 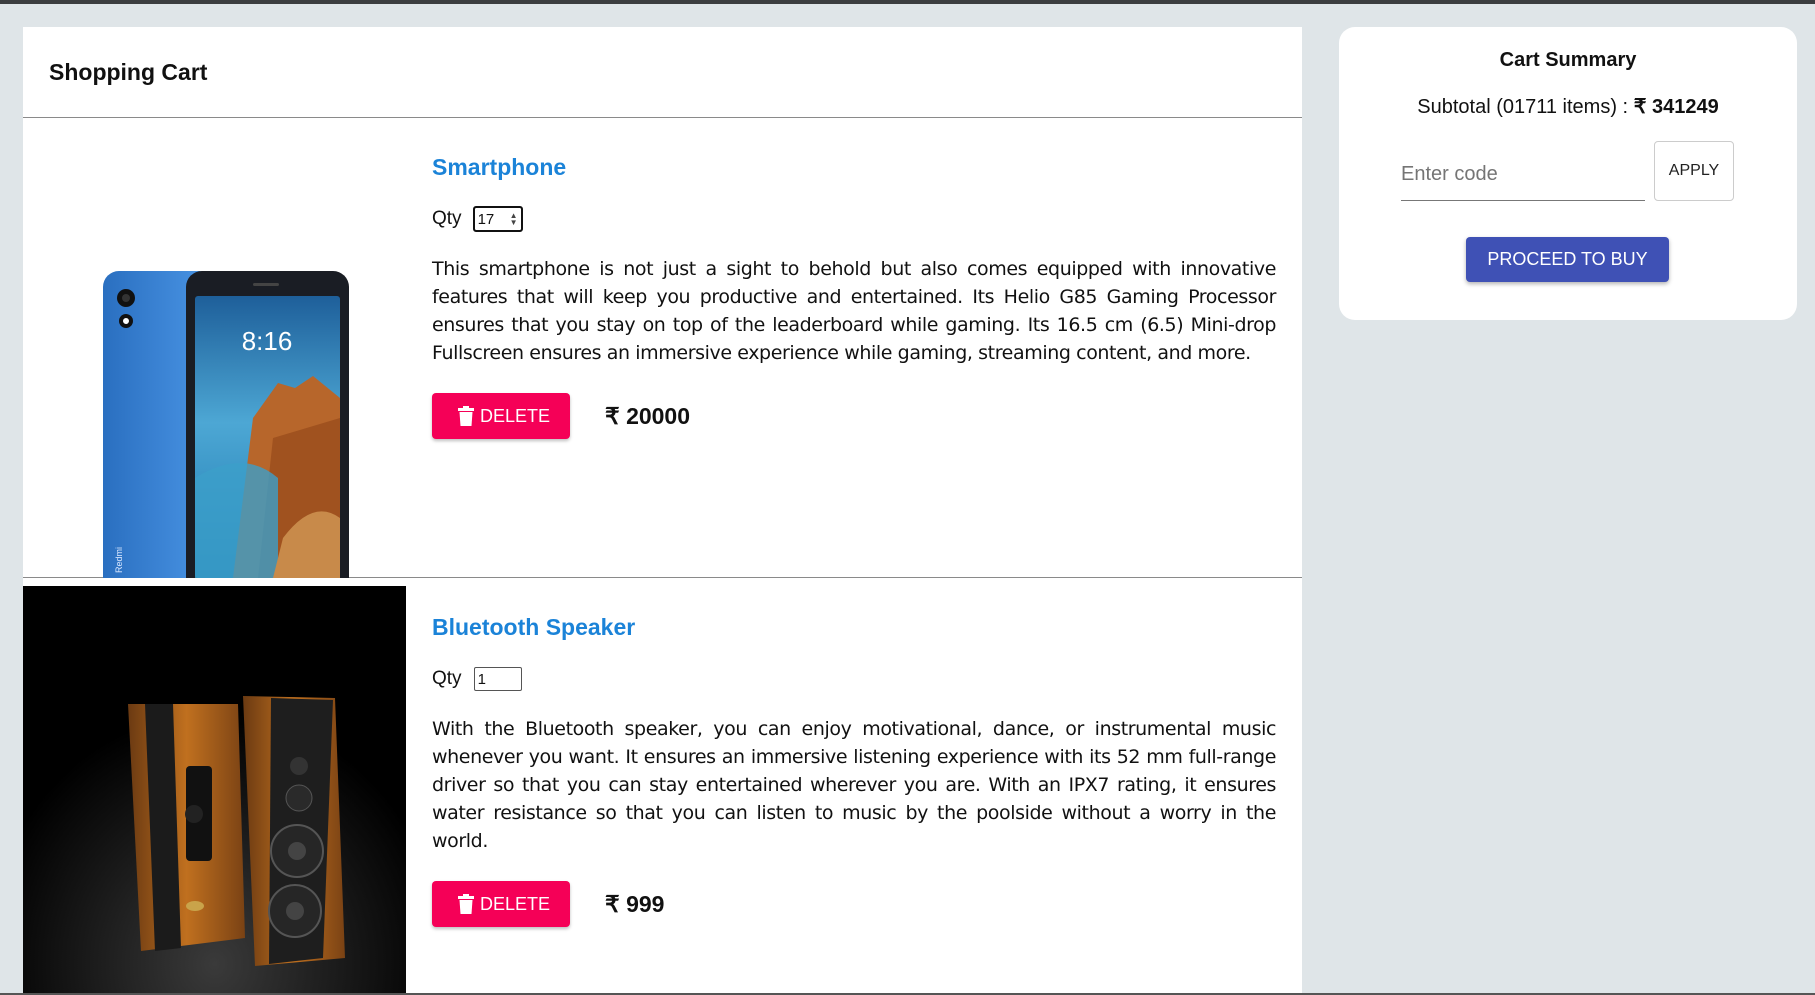 I want to click on coupon-code-input, so click(x=1523, y=178).